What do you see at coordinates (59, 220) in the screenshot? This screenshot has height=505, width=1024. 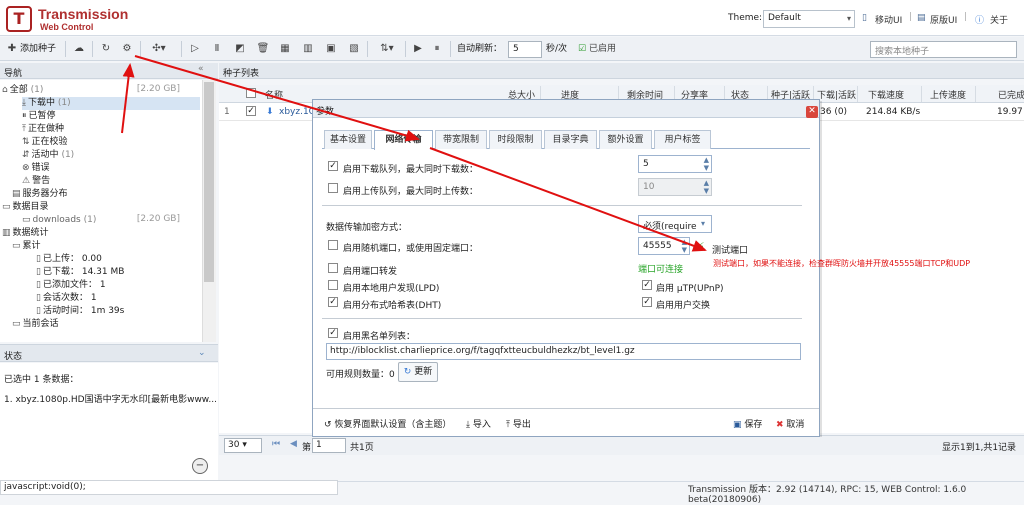 I see `nav-item-downloads-folder: ▭ downloads (1)` at bounding box center [59, 220].